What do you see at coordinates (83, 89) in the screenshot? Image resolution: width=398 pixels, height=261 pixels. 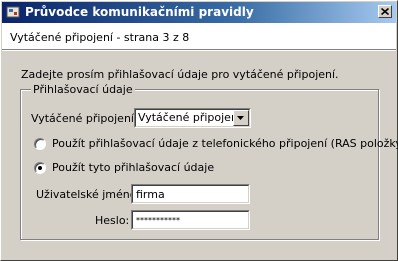 I see `groupbox-legend: Přihlašovací údaje` at bounding box center [83, 89].